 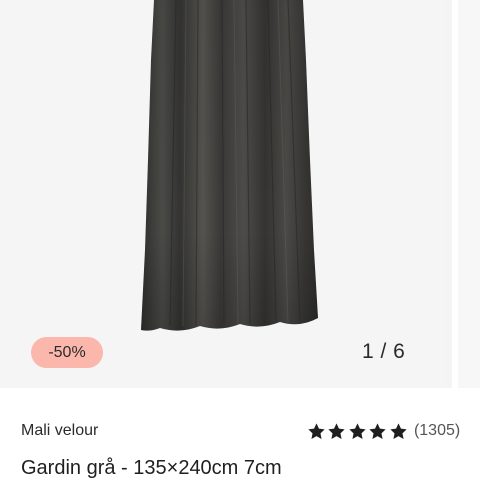 What do you see at coordinates (59, 431) in the screenshot?
I see `product-brand: Mali velour` at bounding box center [59, 431].